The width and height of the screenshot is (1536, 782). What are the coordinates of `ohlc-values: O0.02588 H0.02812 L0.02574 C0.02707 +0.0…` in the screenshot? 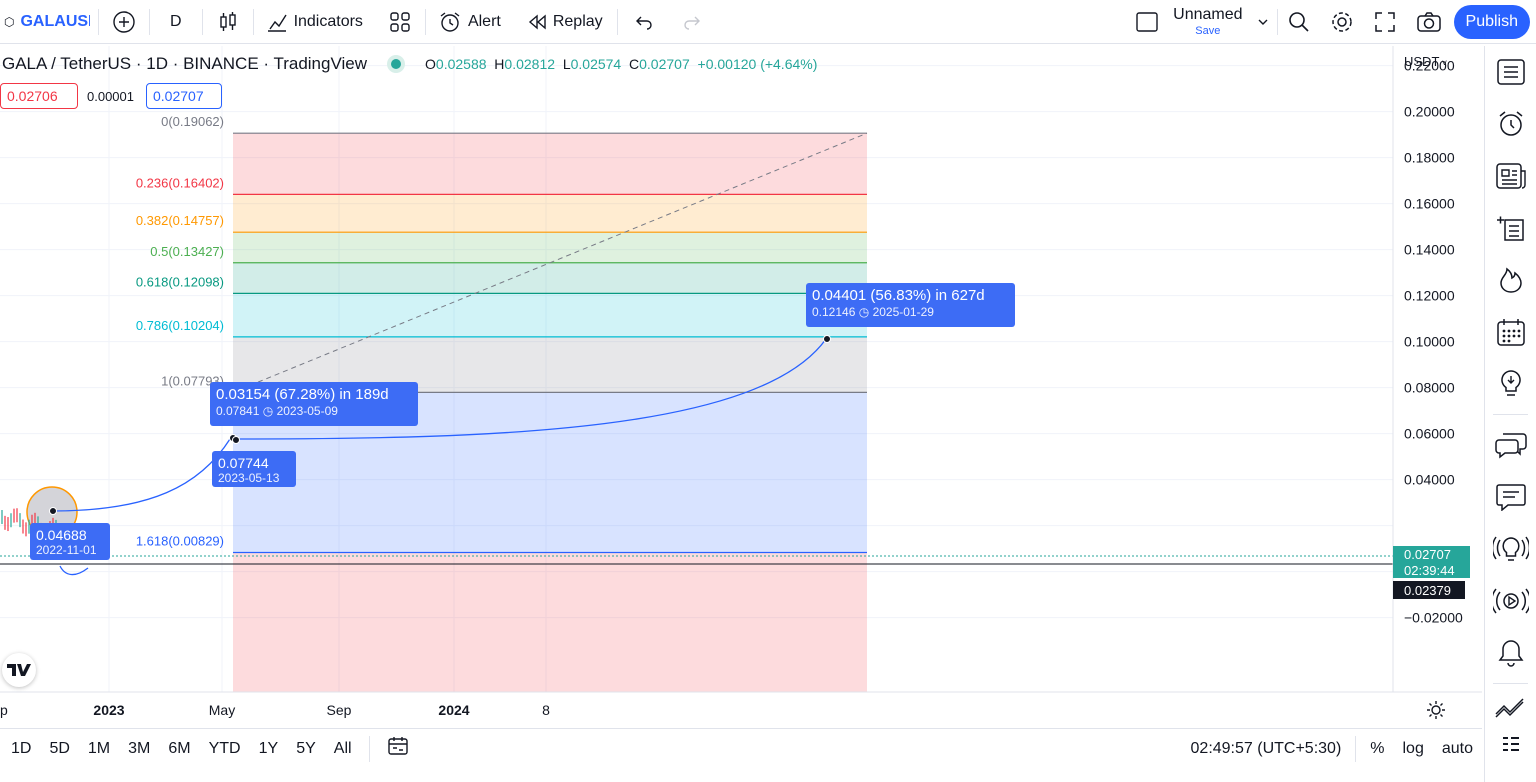 It's located at (621, 64).